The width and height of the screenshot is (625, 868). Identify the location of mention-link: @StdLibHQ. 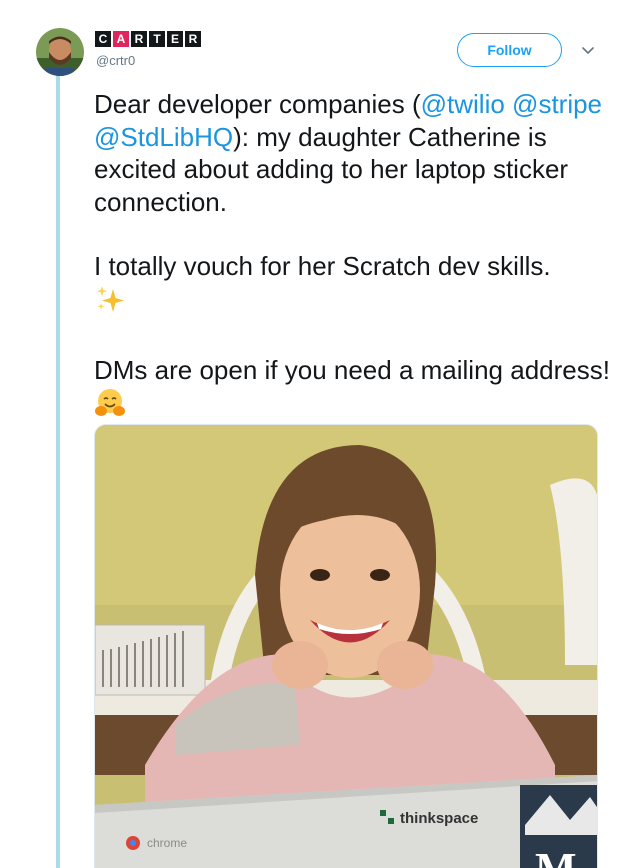
(163, 137).